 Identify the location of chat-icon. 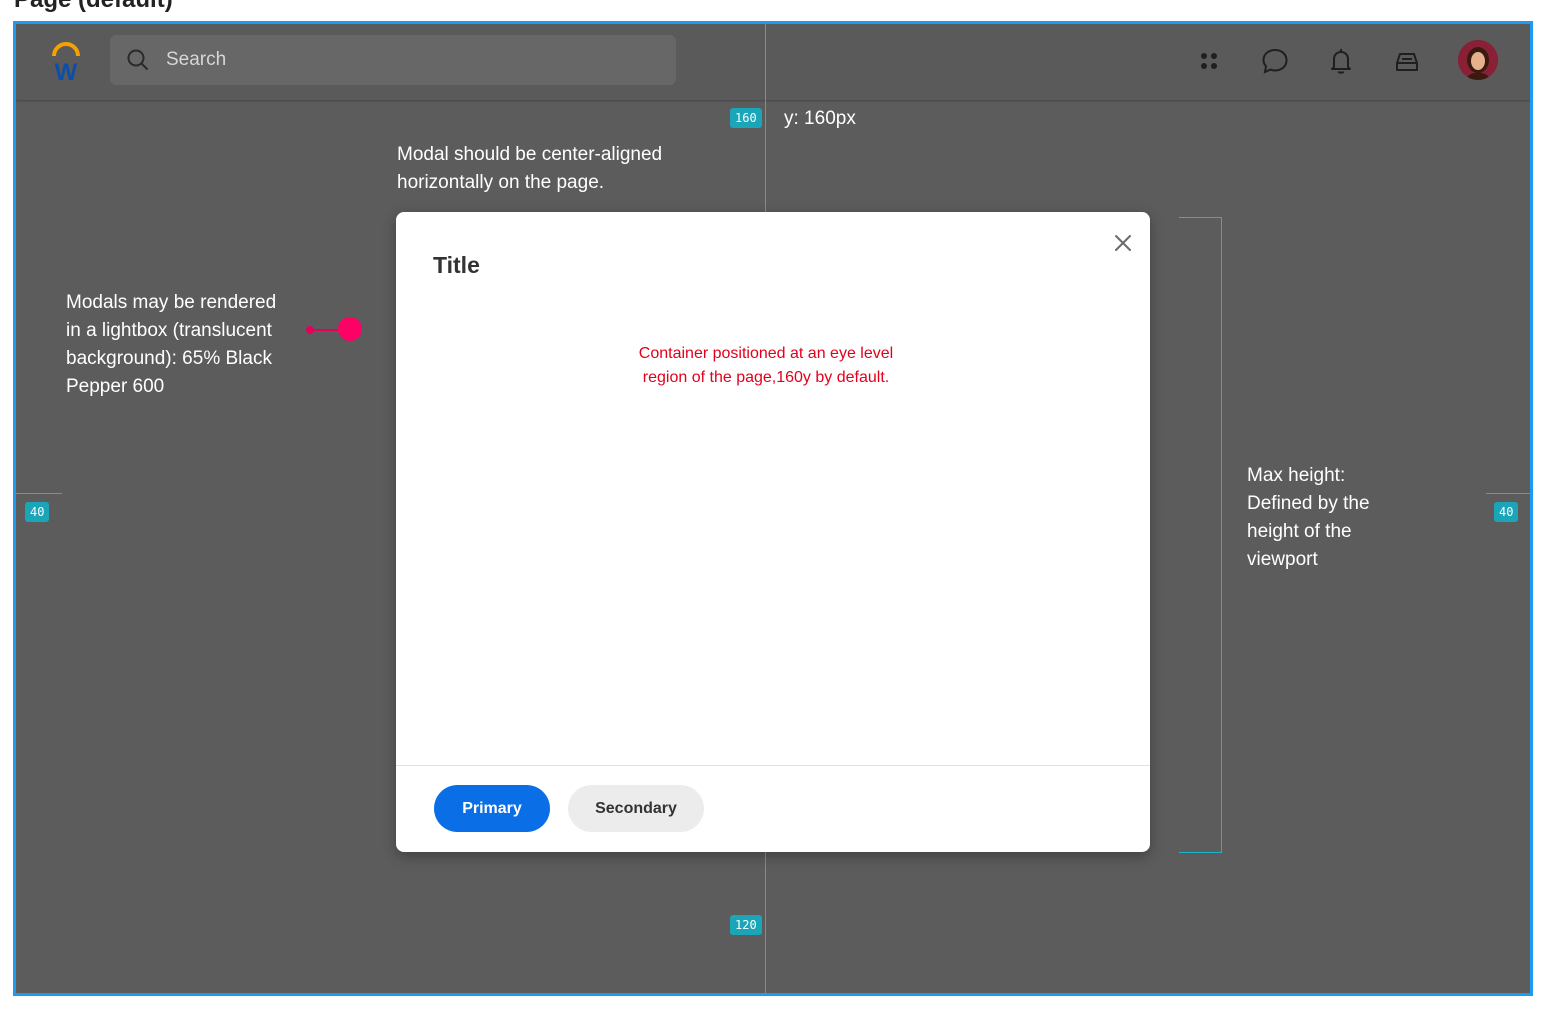
(1275, 61).